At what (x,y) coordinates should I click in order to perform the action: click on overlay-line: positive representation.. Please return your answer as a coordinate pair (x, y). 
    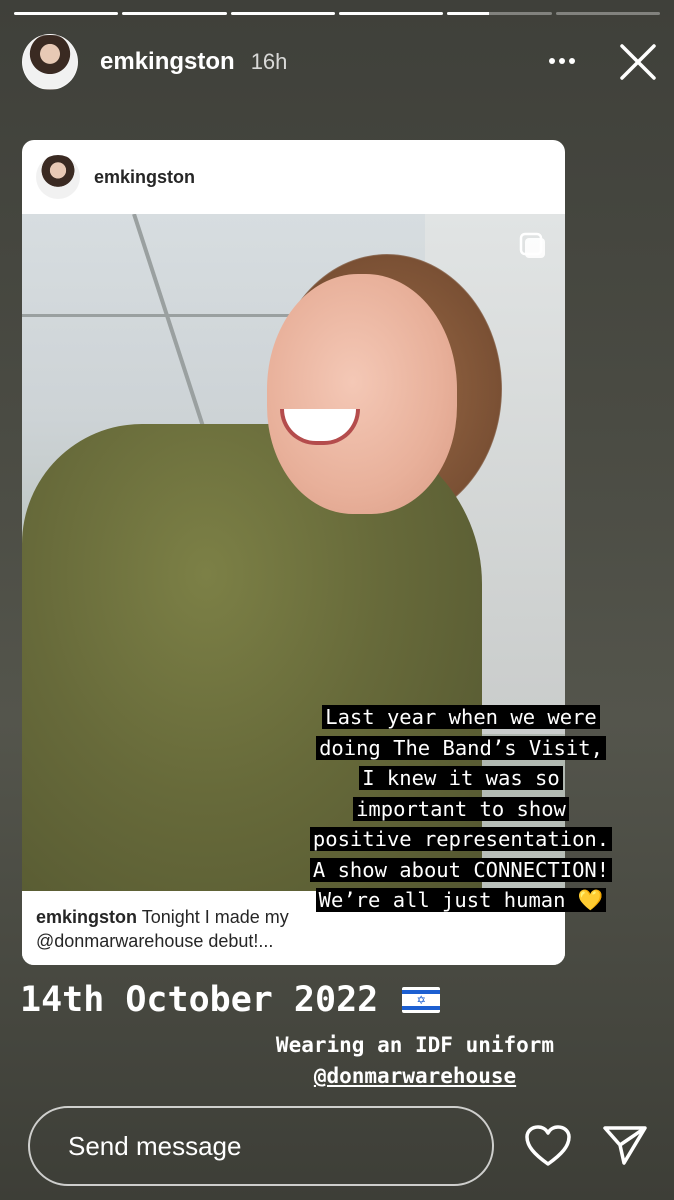
    Looking at the image, I should click on (461, 839).